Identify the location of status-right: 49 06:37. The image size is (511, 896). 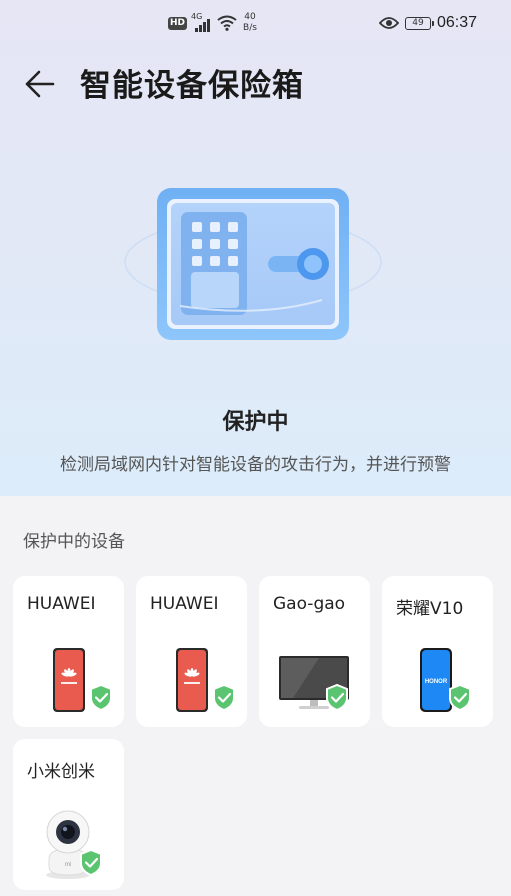
(427, 23).